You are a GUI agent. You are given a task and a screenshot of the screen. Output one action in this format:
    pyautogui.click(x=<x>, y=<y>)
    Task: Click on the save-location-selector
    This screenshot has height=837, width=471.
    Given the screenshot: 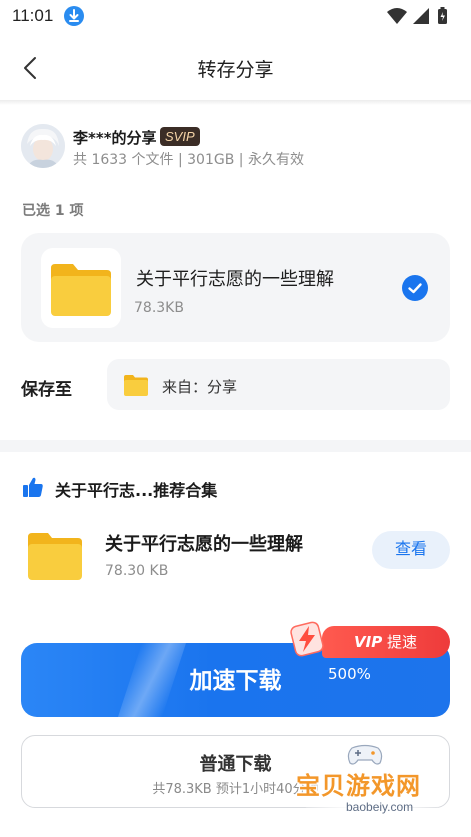 What is the action you would take?
    pyautogui.click(x=278, y=384)
    